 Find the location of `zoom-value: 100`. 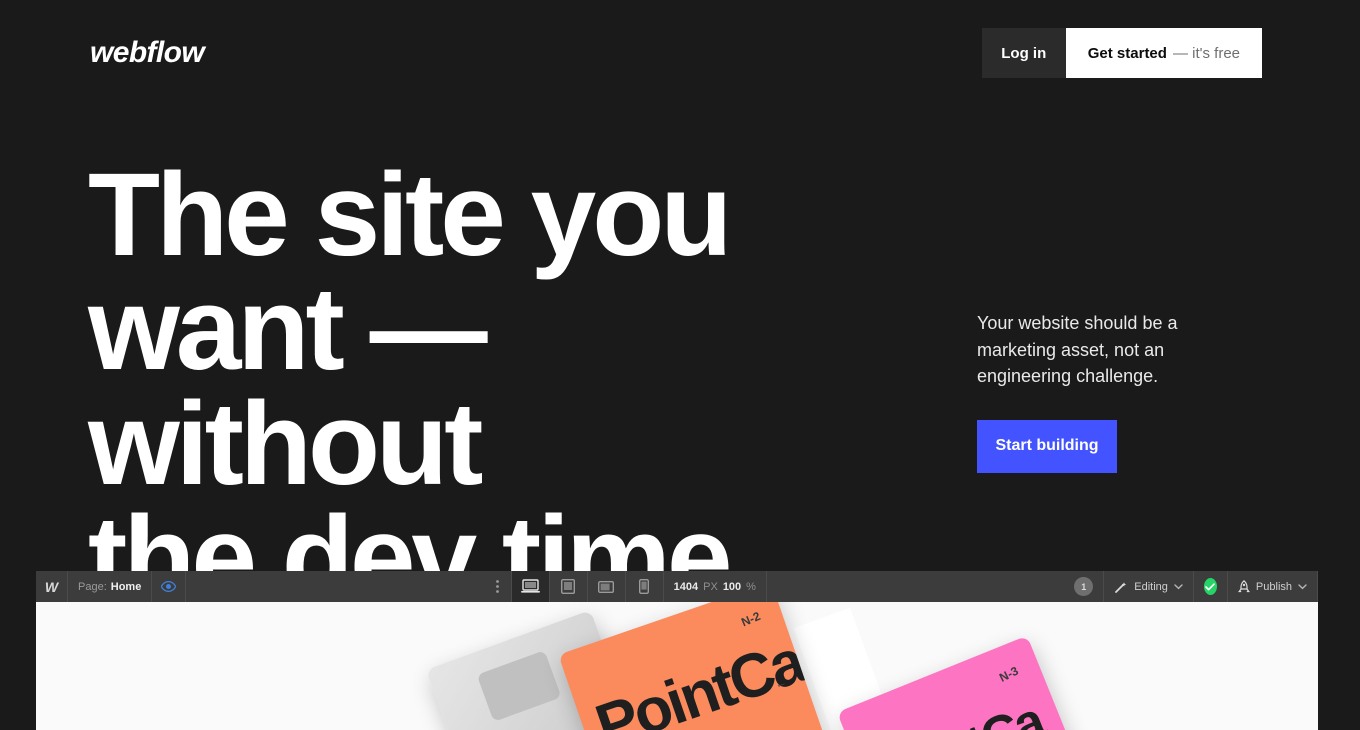

zoom-value: 100 is located at coordinates (732, 586).